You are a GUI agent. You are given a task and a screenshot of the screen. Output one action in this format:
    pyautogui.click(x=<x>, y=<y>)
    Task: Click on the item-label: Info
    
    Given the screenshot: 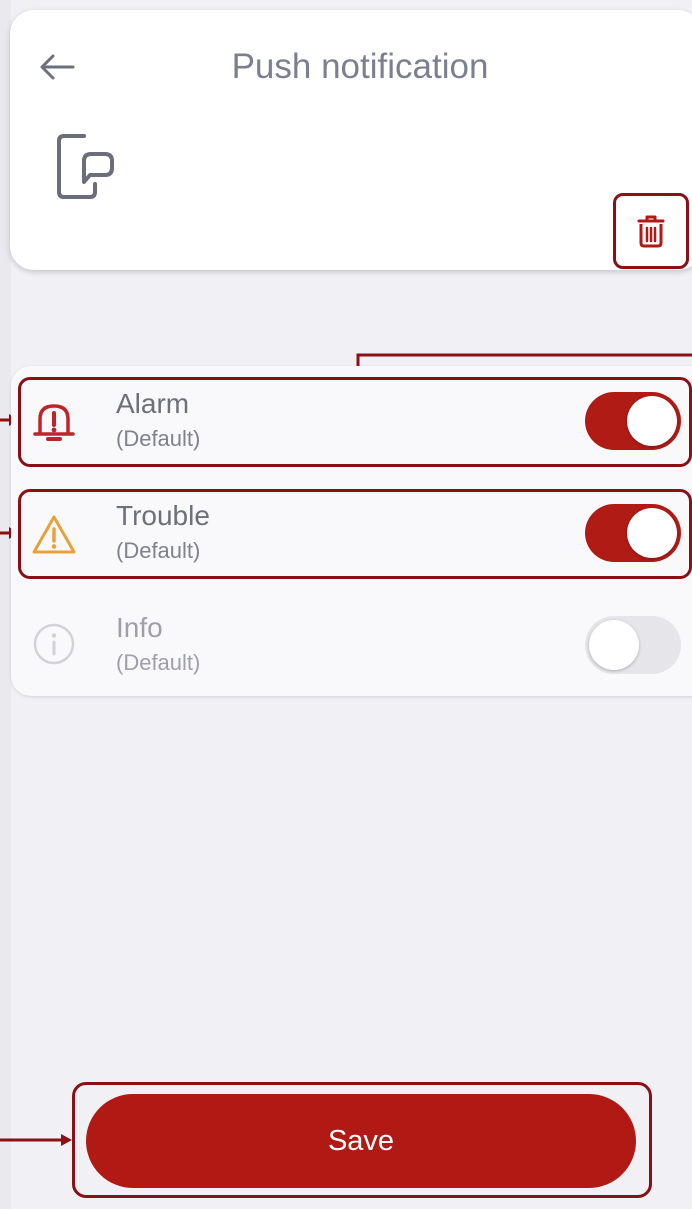 What is the action you would take?
    pyautogui.click(x=139, y=627)
    